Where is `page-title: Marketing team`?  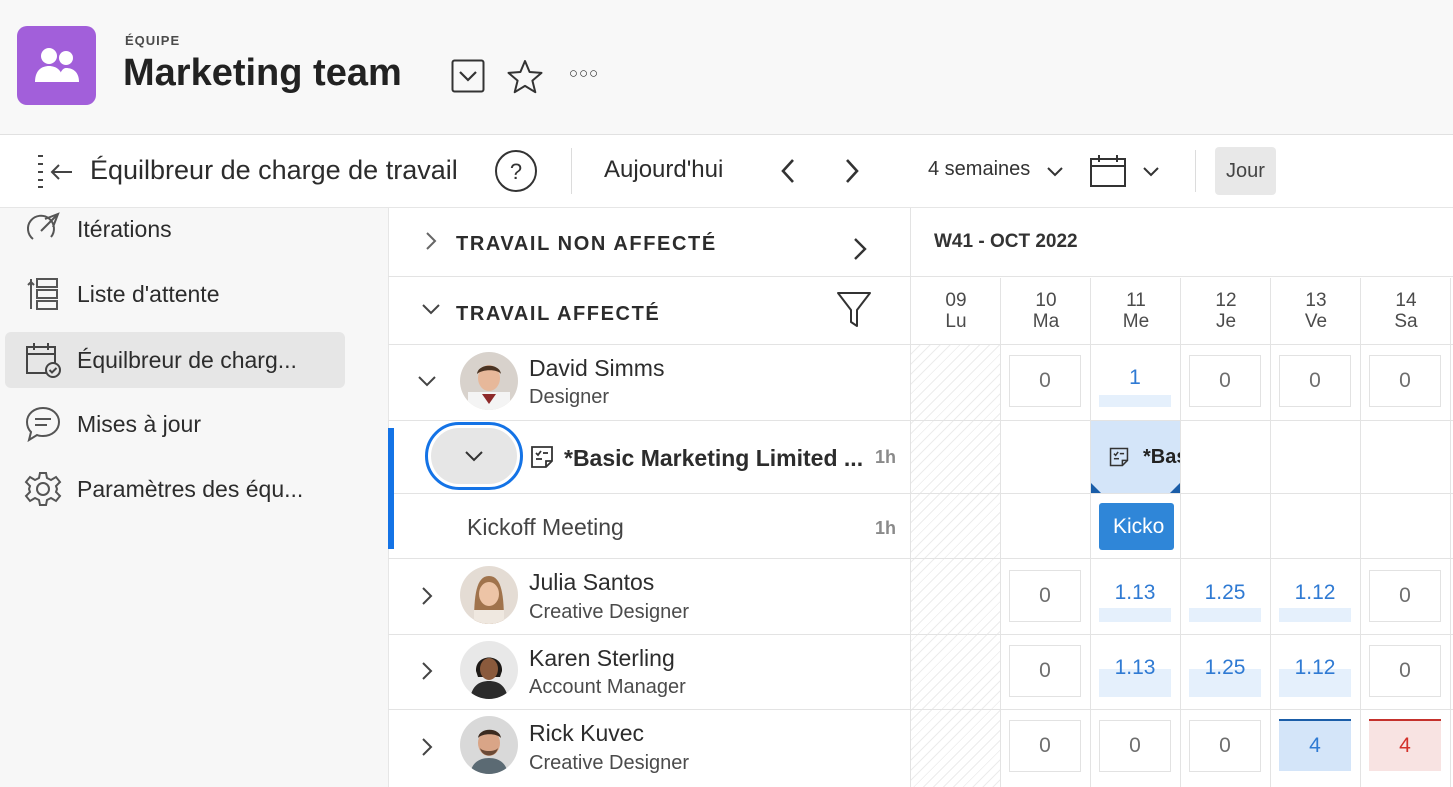 page-title: Marketing team is located at coordinates (262, 73).